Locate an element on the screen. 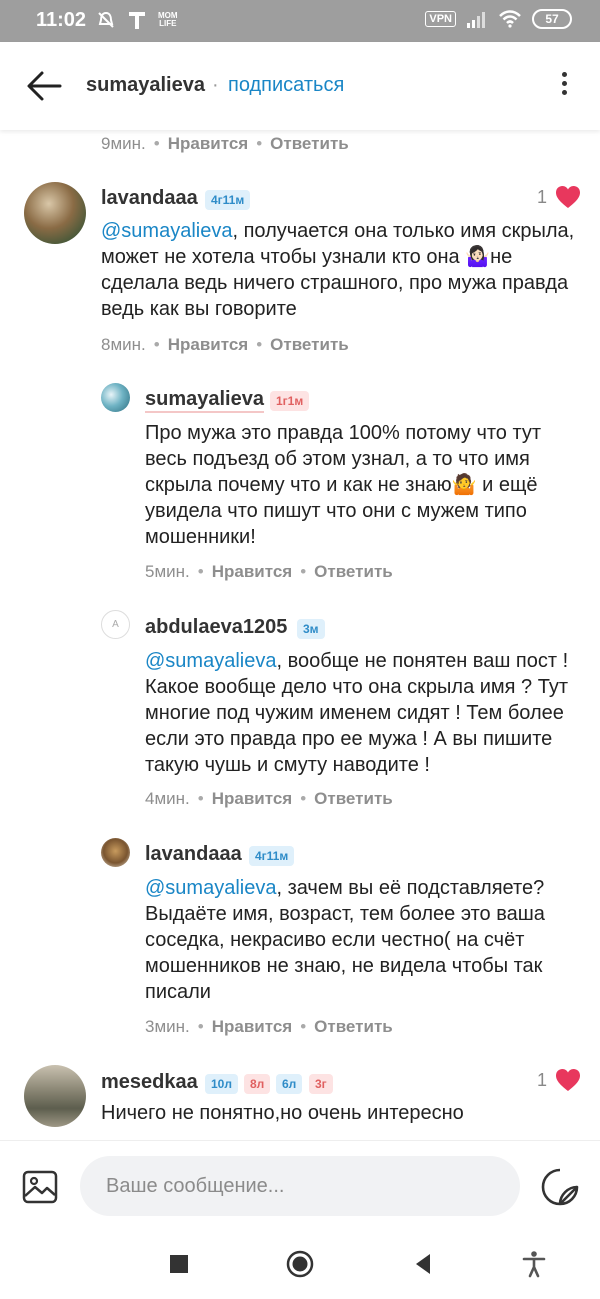 Image resolution: width=600 pixels, height=1299 pixels. nav-stop-icon is located at coordinates (179, 1264).